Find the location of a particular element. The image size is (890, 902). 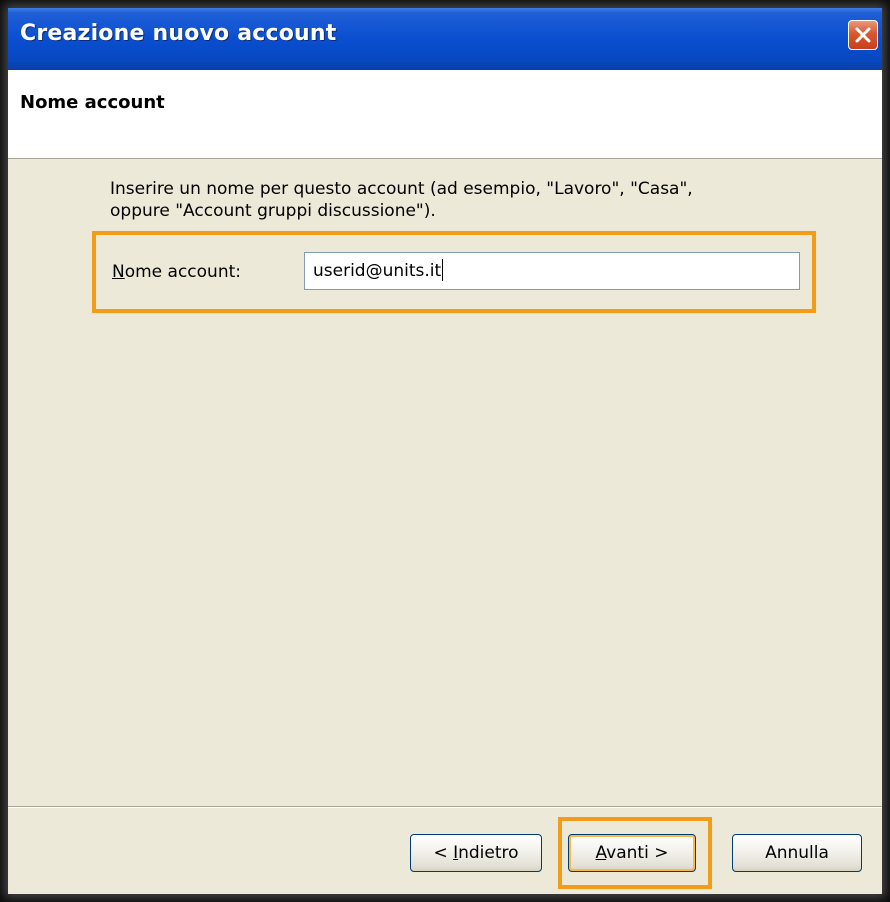

next-label: vanti > is located at coordinates (637, 853).